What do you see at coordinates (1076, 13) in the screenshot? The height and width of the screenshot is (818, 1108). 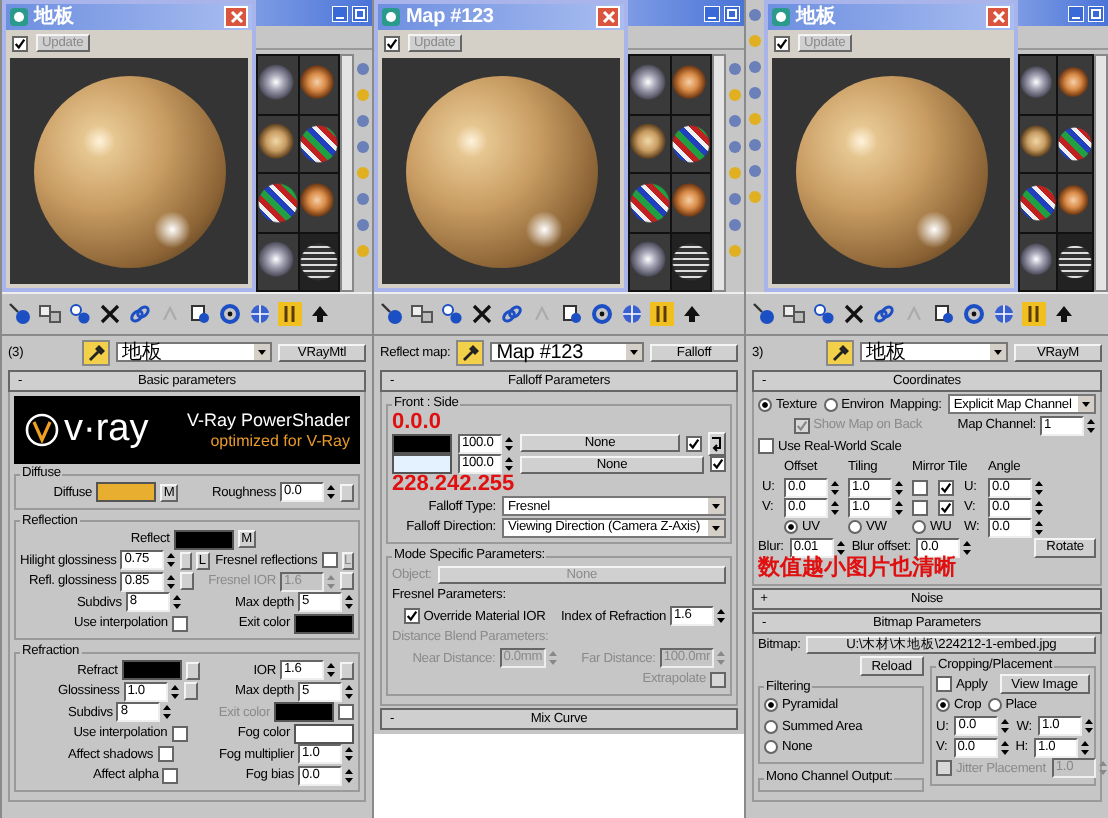 I see `minimize-icon` at bounding box center [1076, 13].